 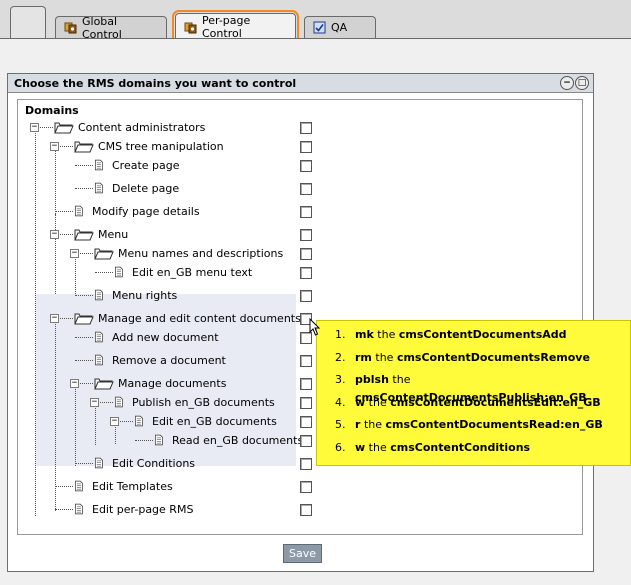 I want to click on tooltip-item: w the cmsContentDocumentsEdit:en_GB, so click(x=489, y=405).